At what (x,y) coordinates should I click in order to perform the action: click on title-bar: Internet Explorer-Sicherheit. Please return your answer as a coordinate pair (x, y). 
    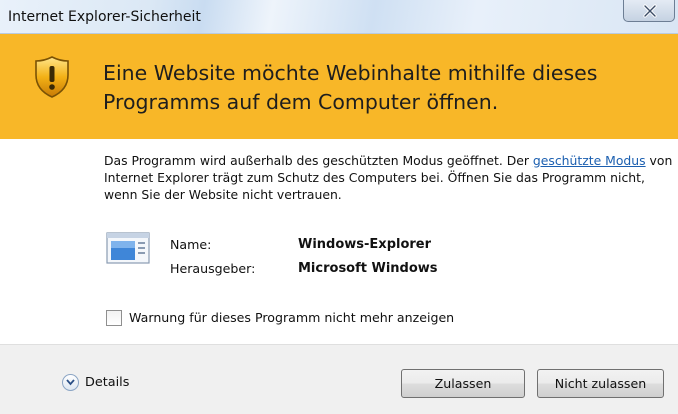
    Looking at the image, I should click on (339, 17).